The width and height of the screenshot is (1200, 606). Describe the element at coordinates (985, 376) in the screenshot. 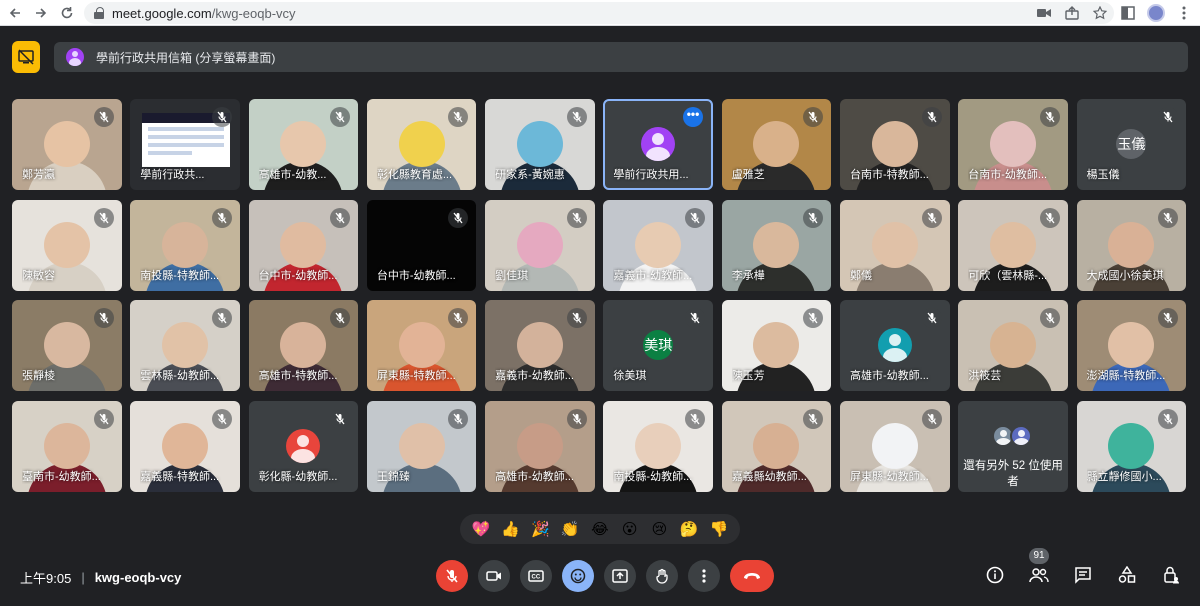

I see `participant-name: 洪筱芸` at that location.